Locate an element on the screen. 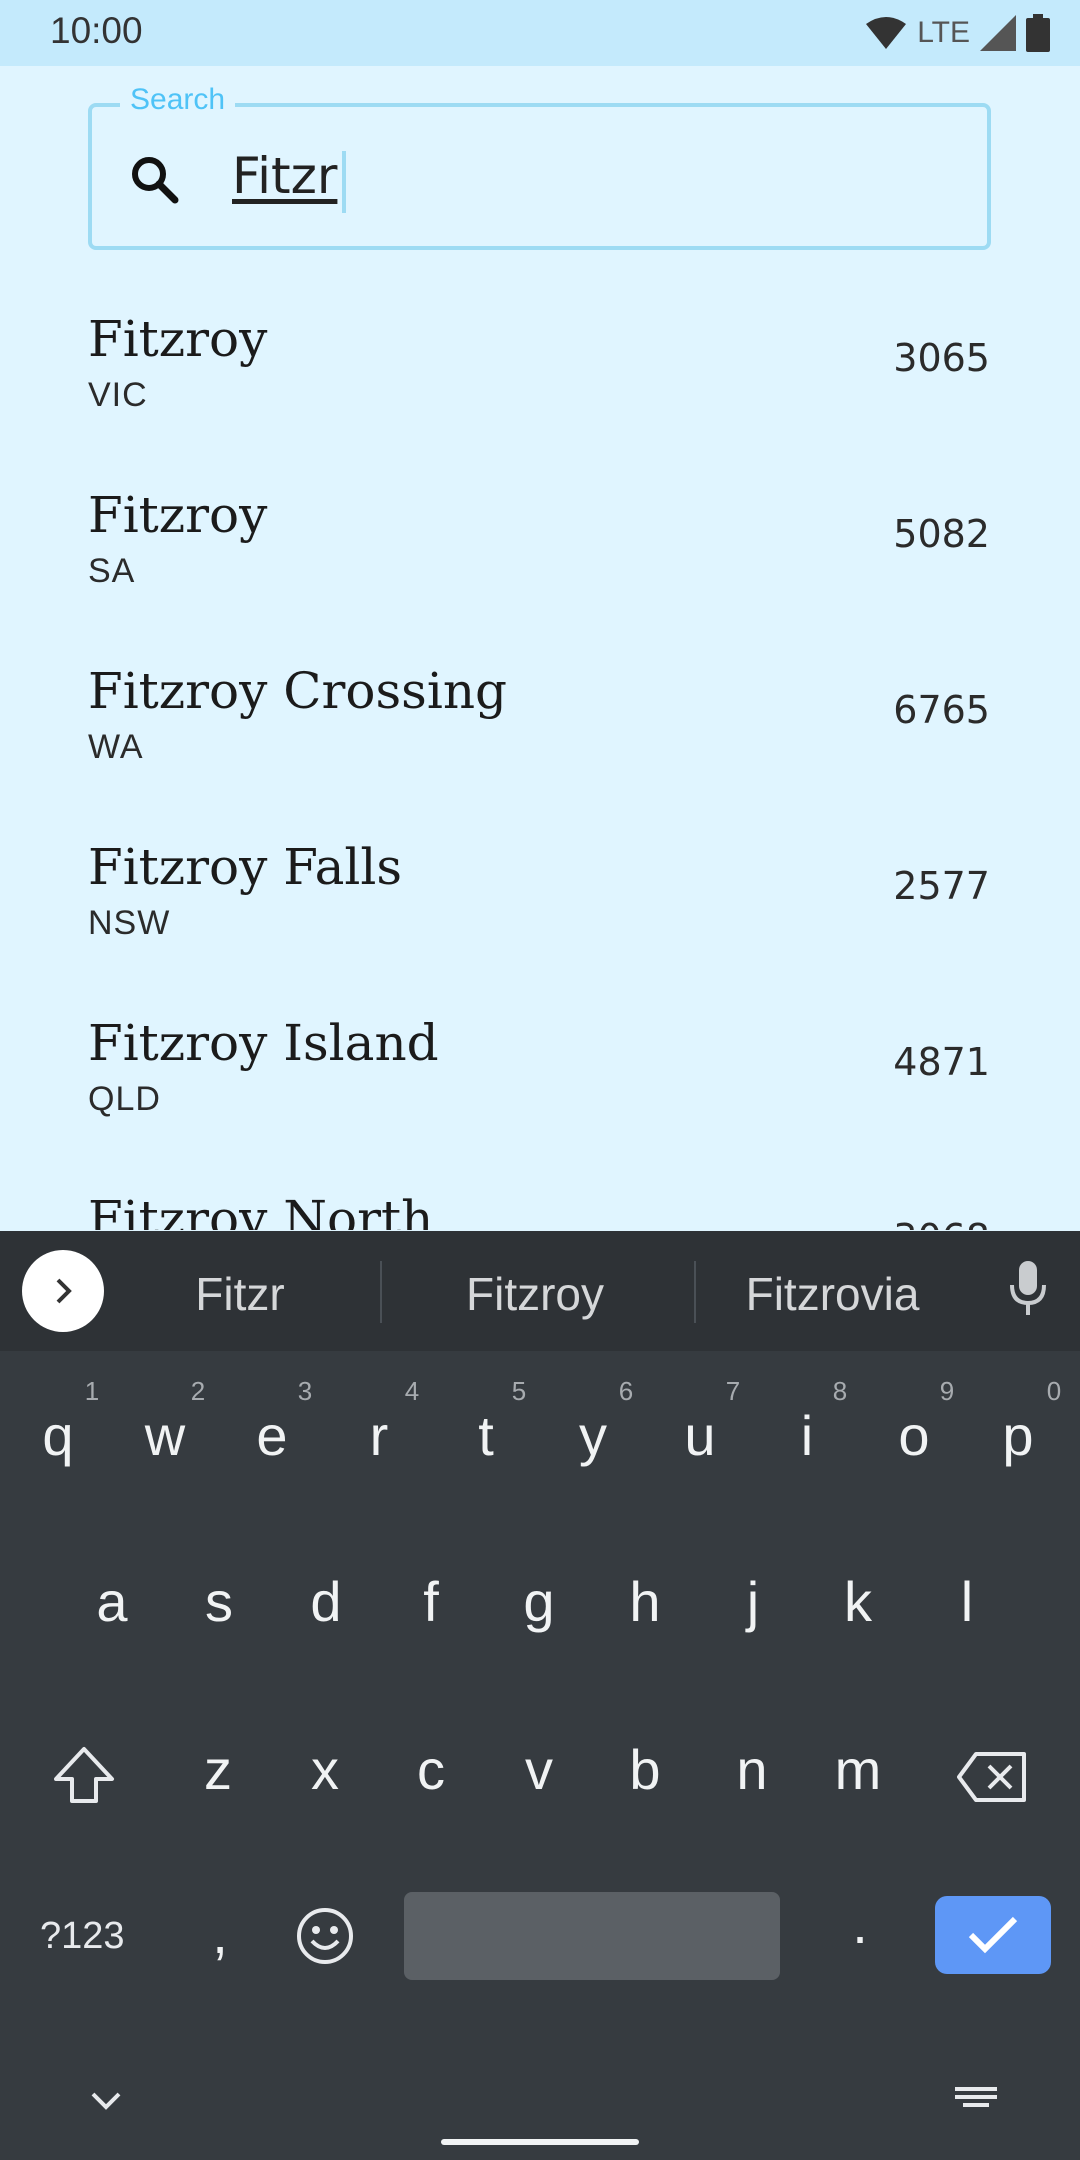 This screenshot has width=1080, height=2160. list-item: Fitzroy North 3068 is located at coordinates (540, 1195).